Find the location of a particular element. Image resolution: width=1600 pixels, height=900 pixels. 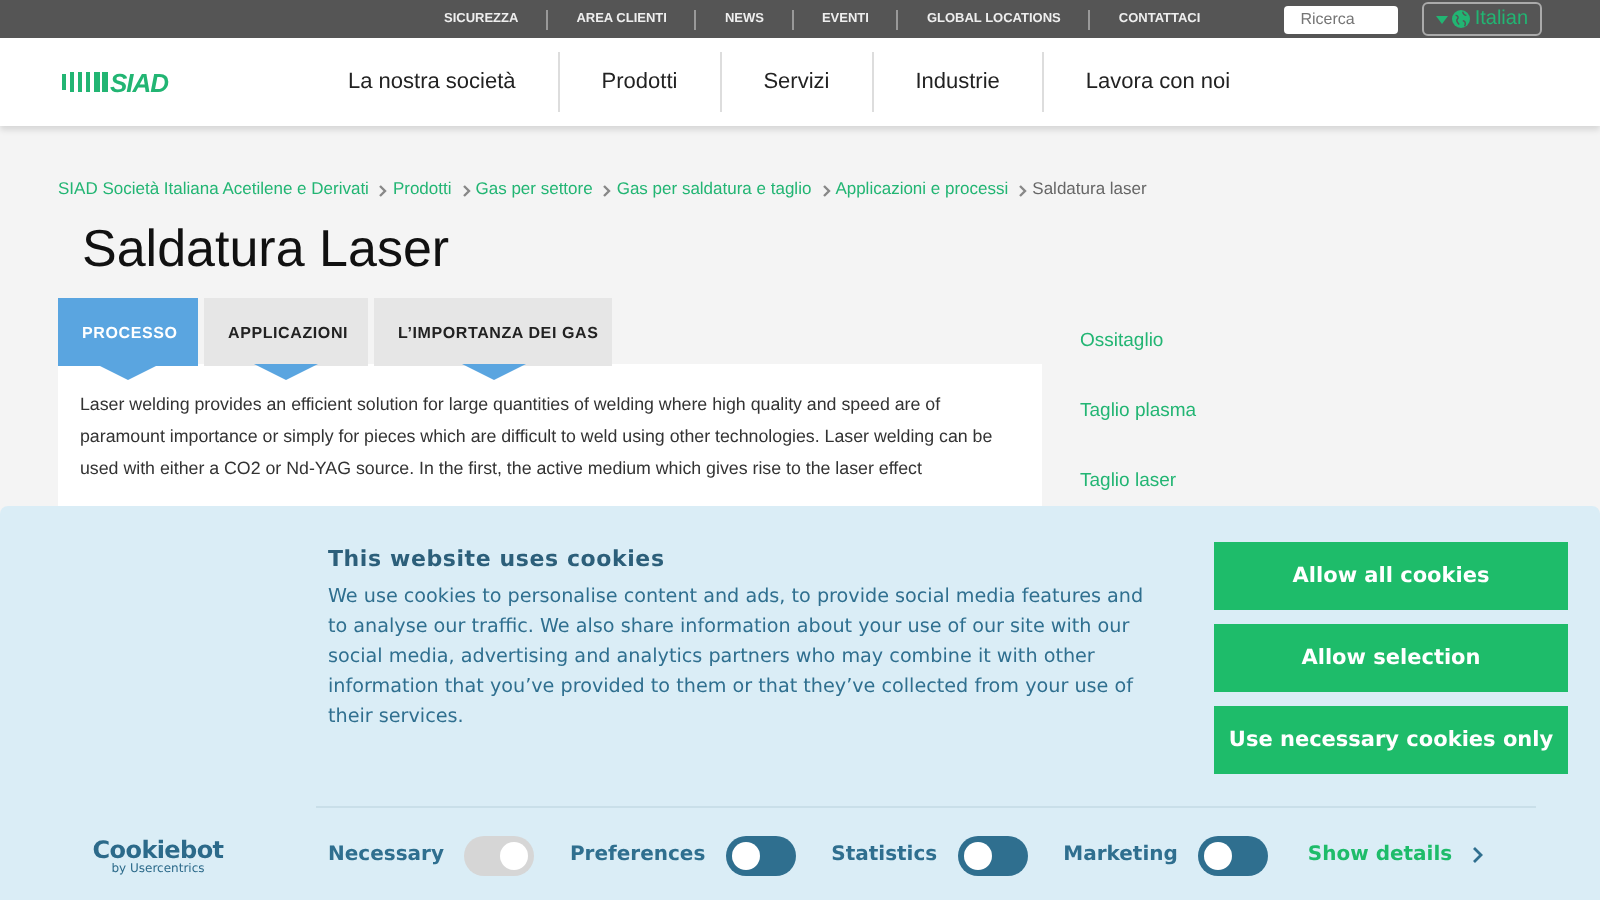

nav-item: Servizi is located at coordinates (797, 82).